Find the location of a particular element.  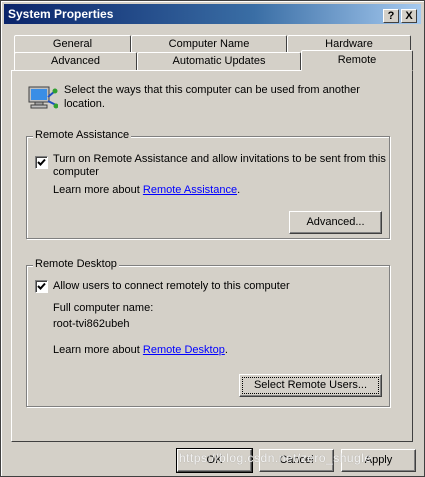

intro-text-line2: location. is located at coordinates (84, 104).